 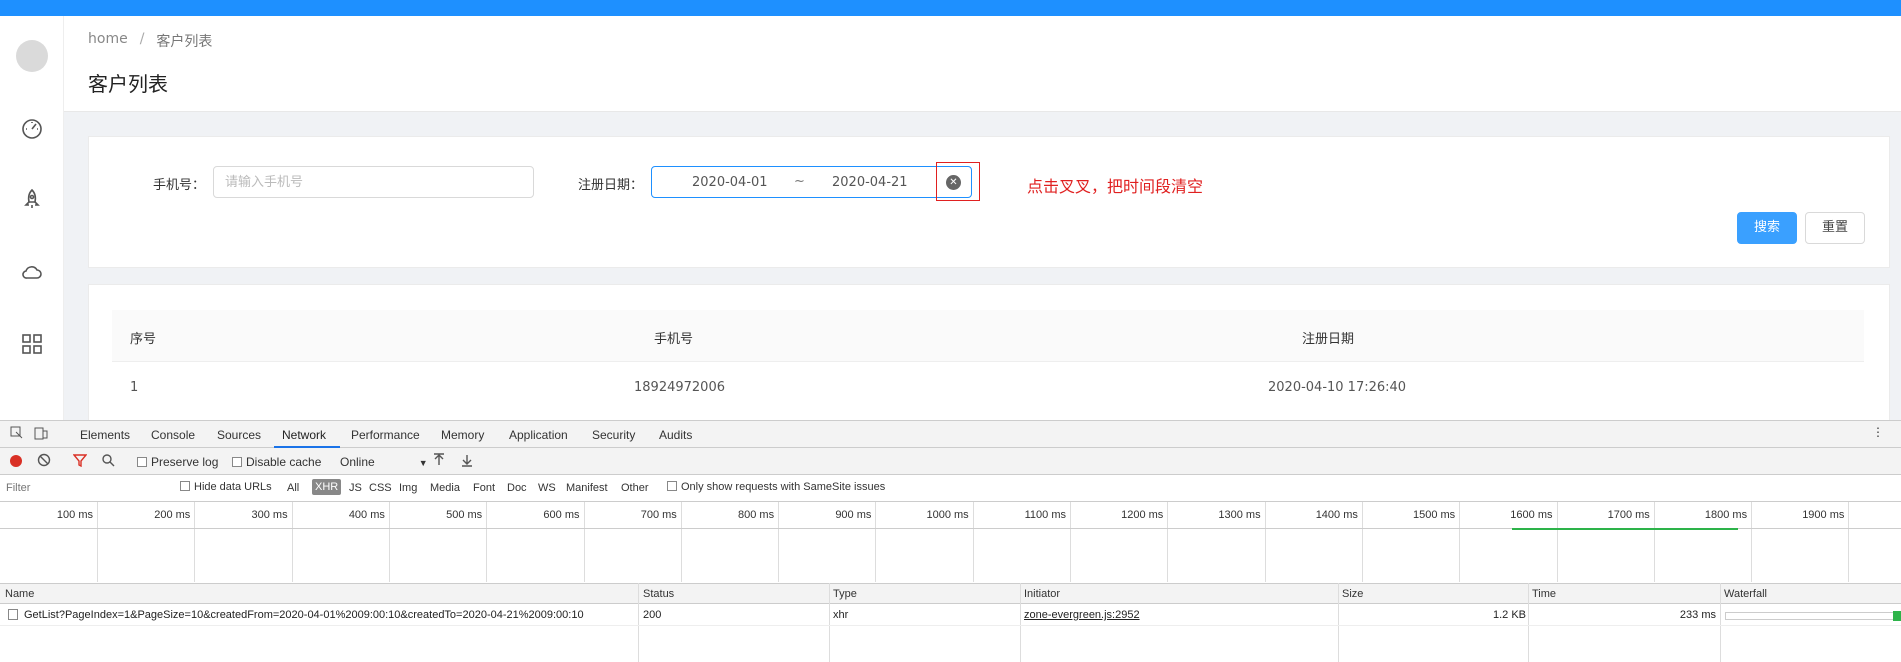 What do you see at coordinates (988, 391) in the screenshot?
I see `table-row: 1 18924972006 2020-04-10 17:26:40` at bounding box center [988, 391].